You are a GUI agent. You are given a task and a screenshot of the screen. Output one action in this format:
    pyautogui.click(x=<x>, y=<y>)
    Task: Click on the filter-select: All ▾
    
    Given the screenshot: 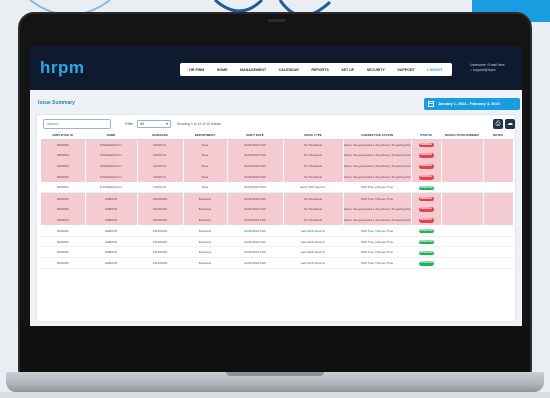 What is the action you would take?
    pyautogui.click(x=154, y=124)
    